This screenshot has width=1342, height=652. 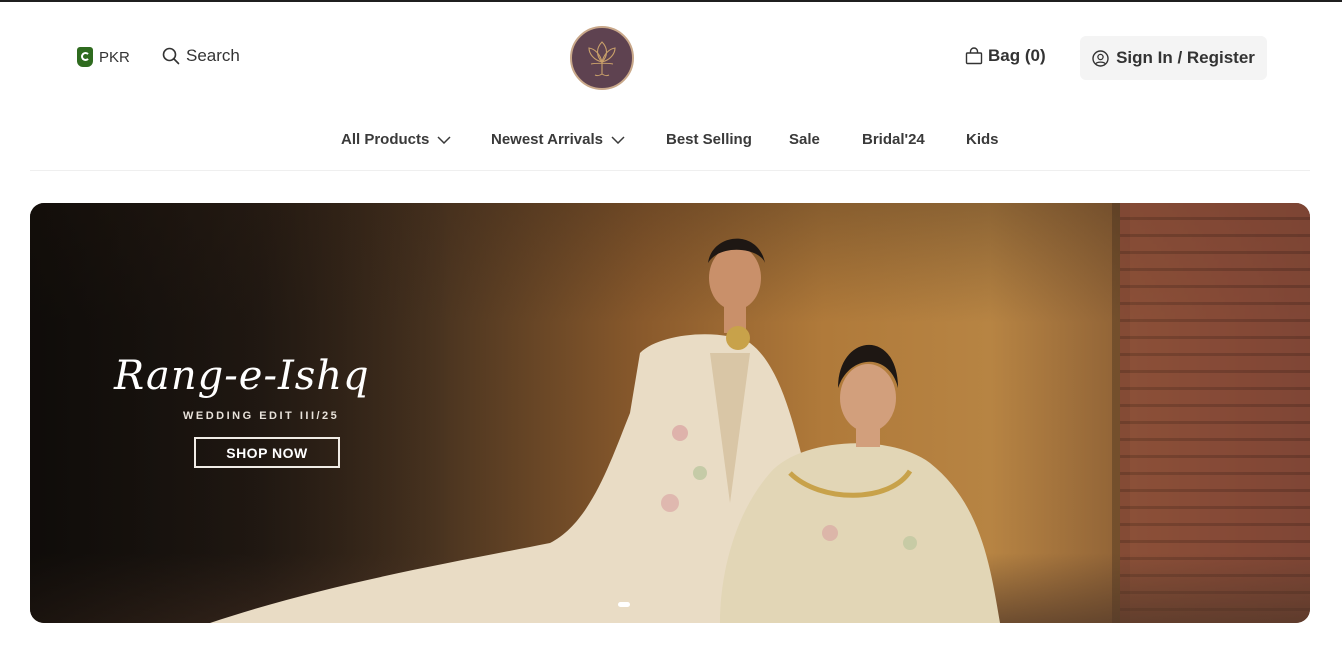 What do you see at coordinates (974, 56) in the screenshot?
I see `shopping-bag-icon` at bounding box center [974, 56].